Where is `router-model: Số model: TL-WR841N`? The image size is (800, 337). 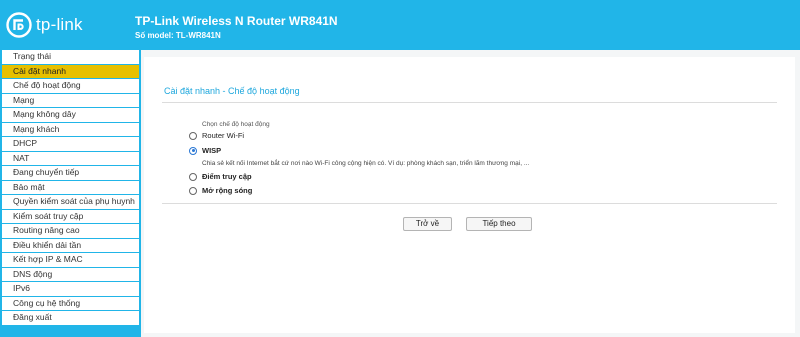 router-model: Số model: TL-WR841N is located at coordinates (178, 35).